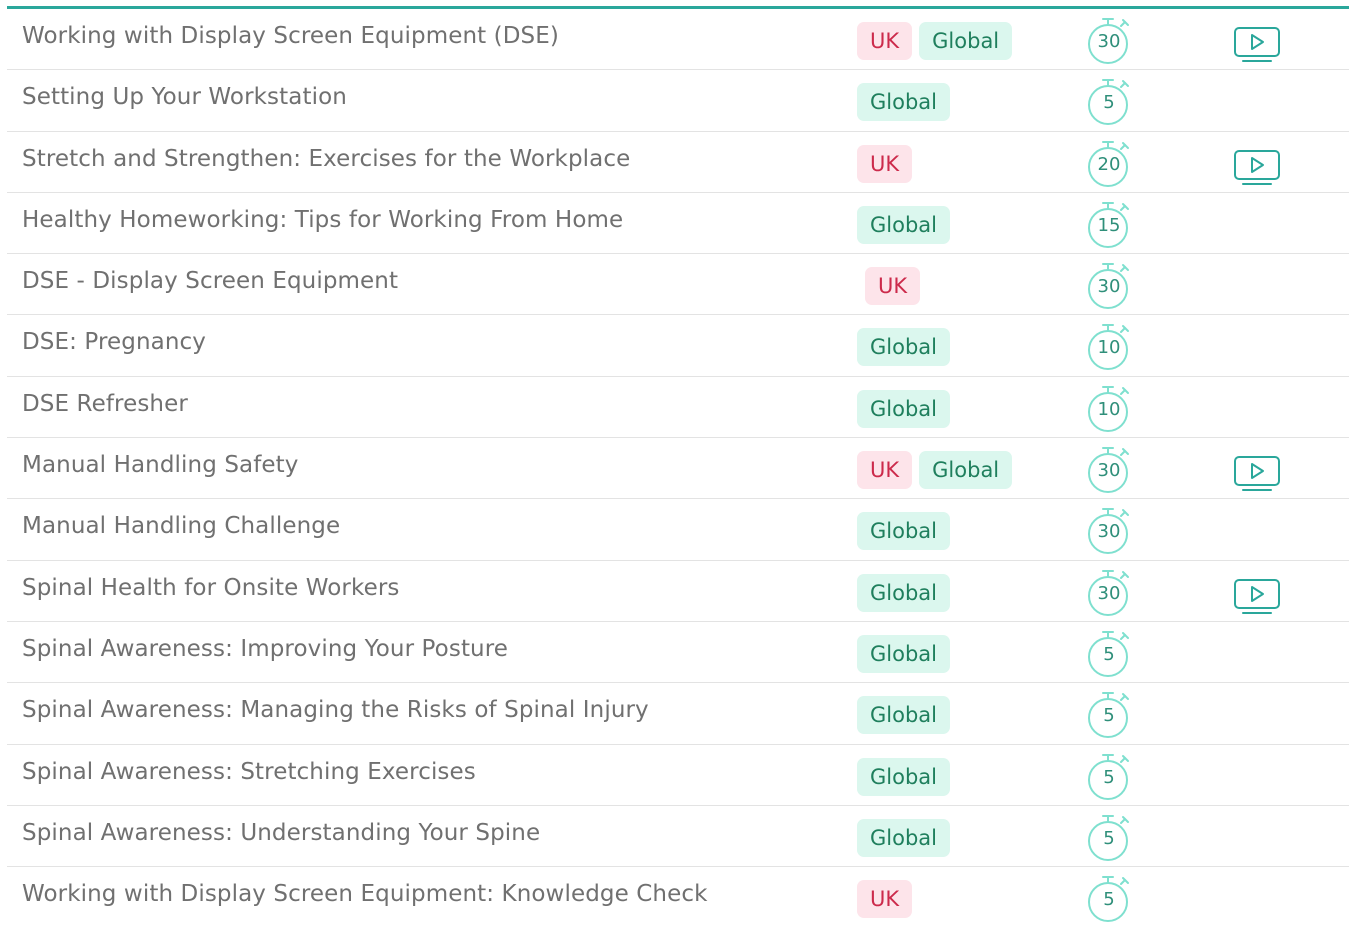 Image resolution: width=1349 pixels, height=928 pixels. I want to click on table-row: Setting Up Your Workstation Global 5, so click(678, 101).